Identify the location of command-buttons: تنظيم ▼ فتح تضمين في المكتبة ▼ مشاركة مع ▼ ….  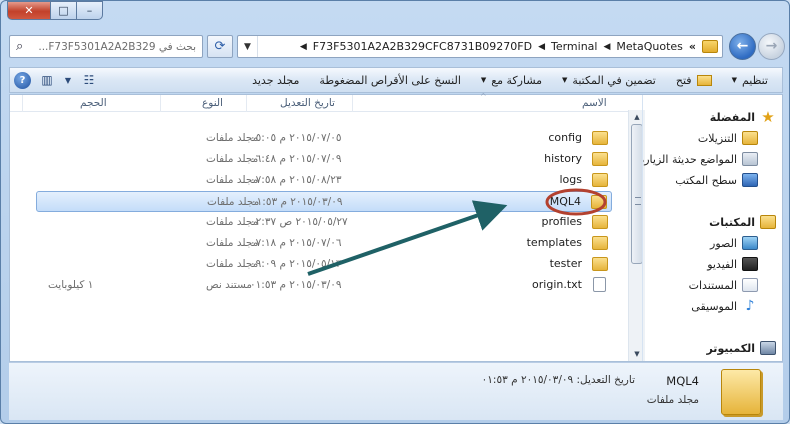
(512, 80).